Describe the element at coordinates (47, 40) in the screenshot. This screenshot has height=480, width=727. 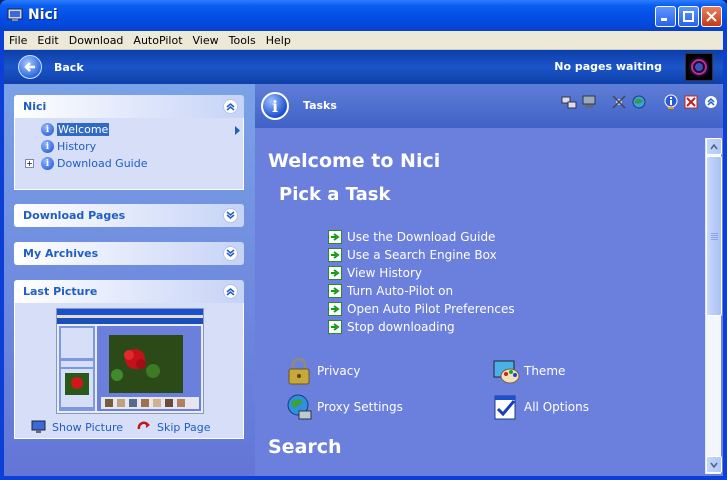
I see `menu-edit: Edit` at that location.